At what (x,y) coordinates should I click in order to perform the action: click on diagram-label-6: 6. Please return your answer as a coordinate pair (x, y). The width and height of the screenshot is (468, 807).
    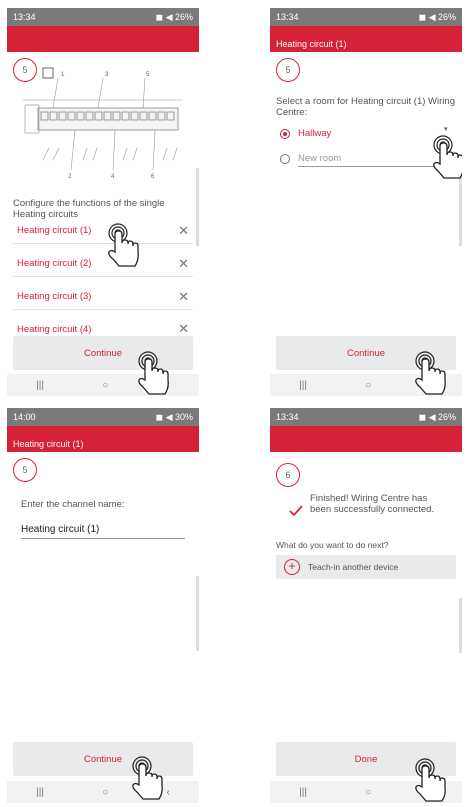
    Looking at the image, I should click on (153, 177).